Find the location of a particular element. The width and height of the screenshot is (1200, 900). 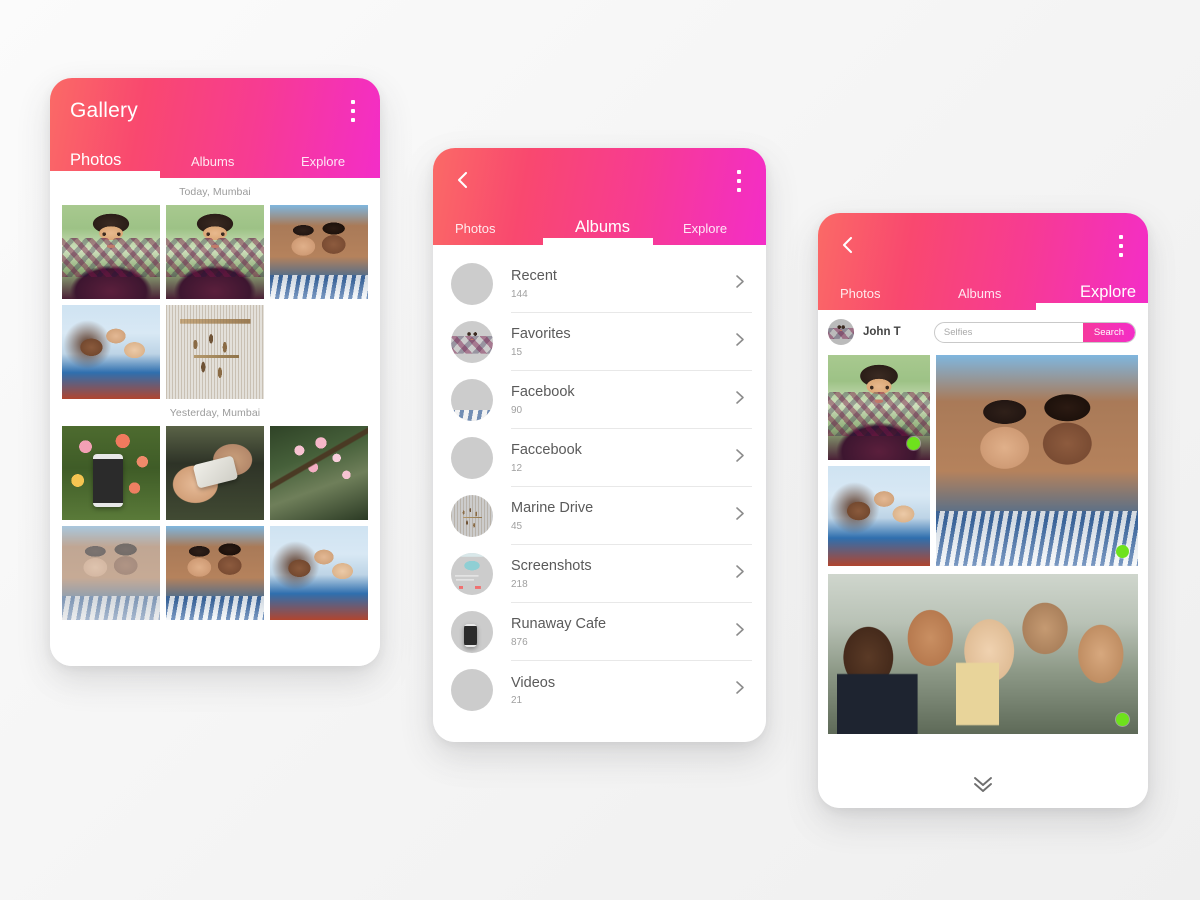

album-row: Favorites 15 is located at coordinates (599, 342).